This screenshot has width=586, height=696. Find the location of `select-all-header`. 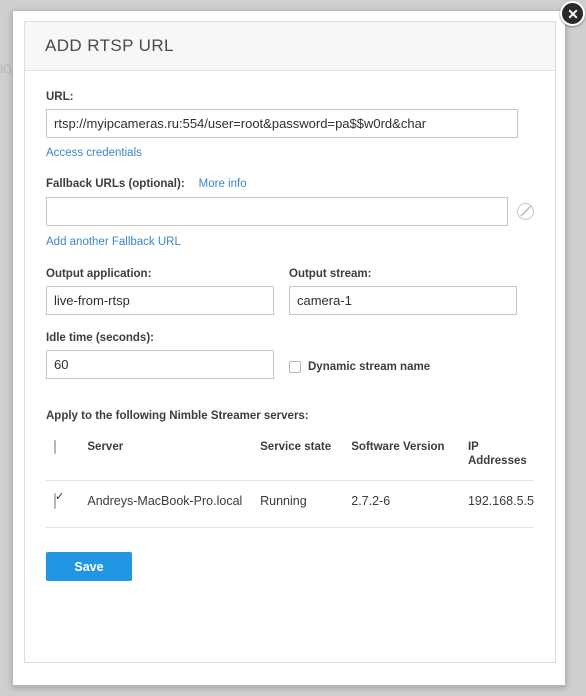

select-all-header is located at coordinates (67, 460).